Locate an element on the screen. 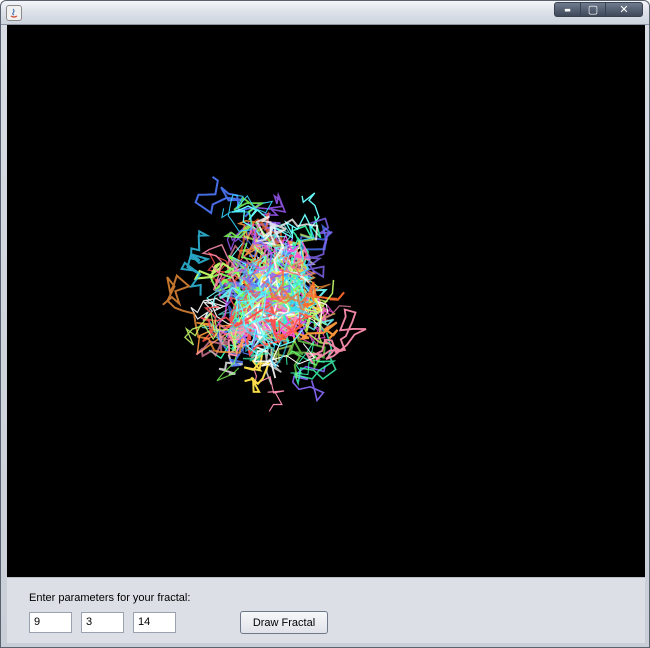  minimize-icon: ▬ is located at coordinates (567, 9).